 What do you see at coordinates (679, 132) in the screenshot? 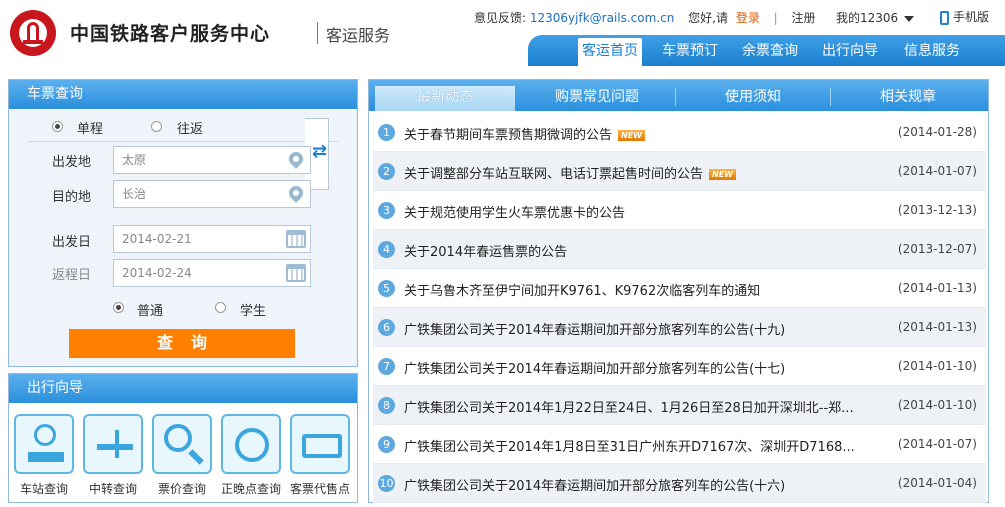
I see `news-item: 1 关于春节期间车票预售期微调的公告 NEW (2014-01-28)` at bounding box center [679, 132].